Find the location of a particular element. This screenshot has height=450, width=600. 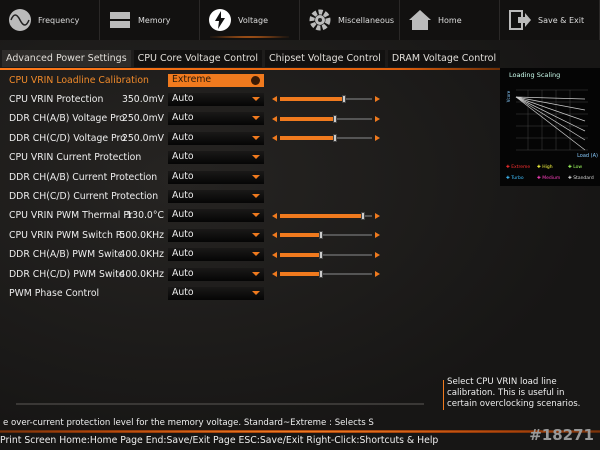

nav-voltage: Voltage is located at coordinates (250, 20).